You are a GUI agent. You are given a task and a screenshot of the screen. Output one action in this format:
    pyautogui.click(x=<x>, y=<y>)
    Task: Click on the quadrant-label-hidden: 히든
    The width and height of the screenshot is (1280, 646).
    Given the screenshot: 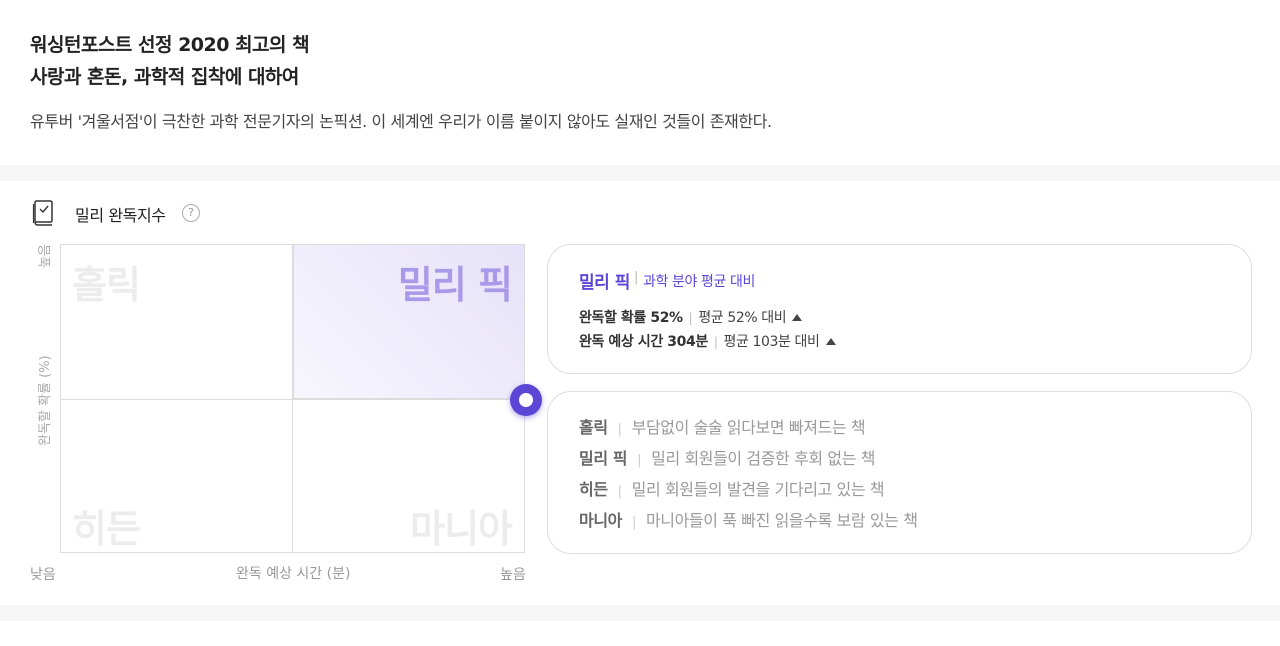 What is the action you would take?
    pyautogui.click(x=106, y=529)
    